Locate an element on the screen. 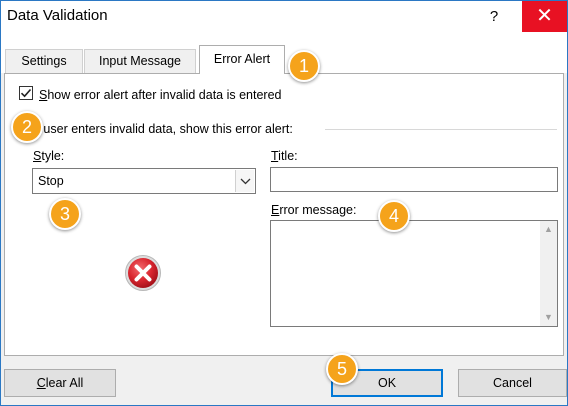  error-message-scrollbar: ▲ ▼ is located at coordinates (548, 273).